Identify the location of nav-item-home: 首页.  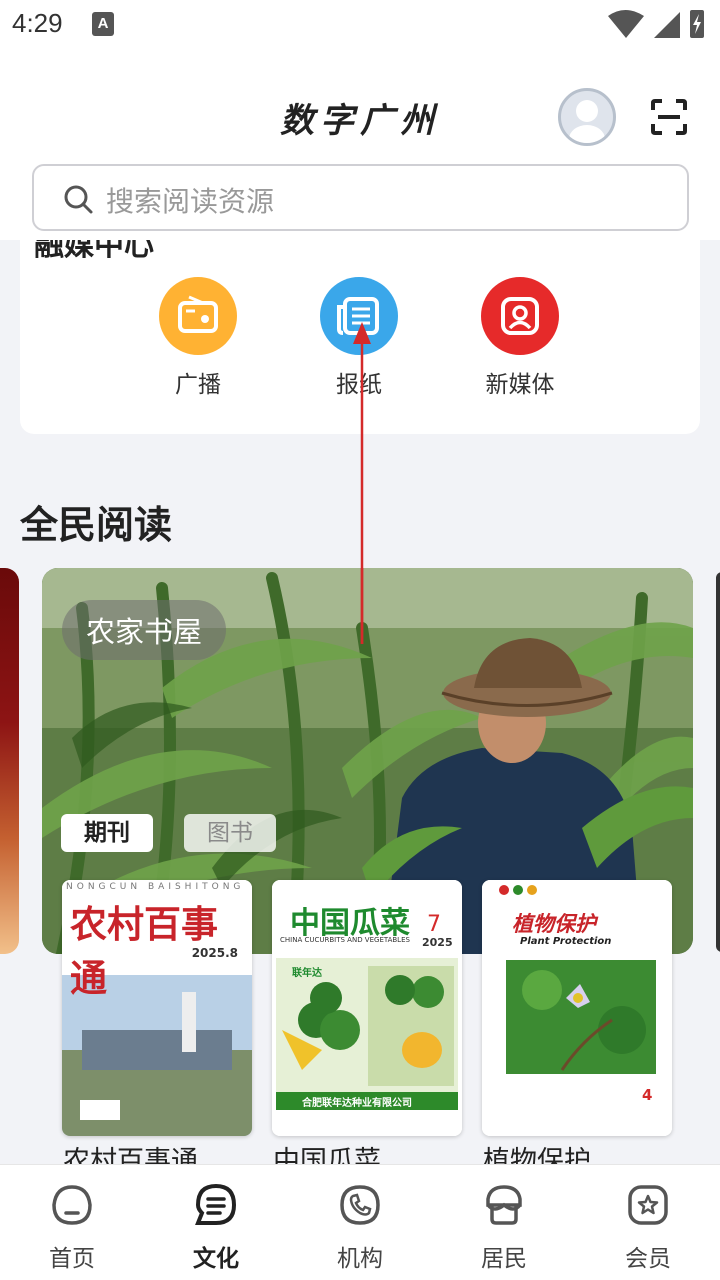
(72, 1222).